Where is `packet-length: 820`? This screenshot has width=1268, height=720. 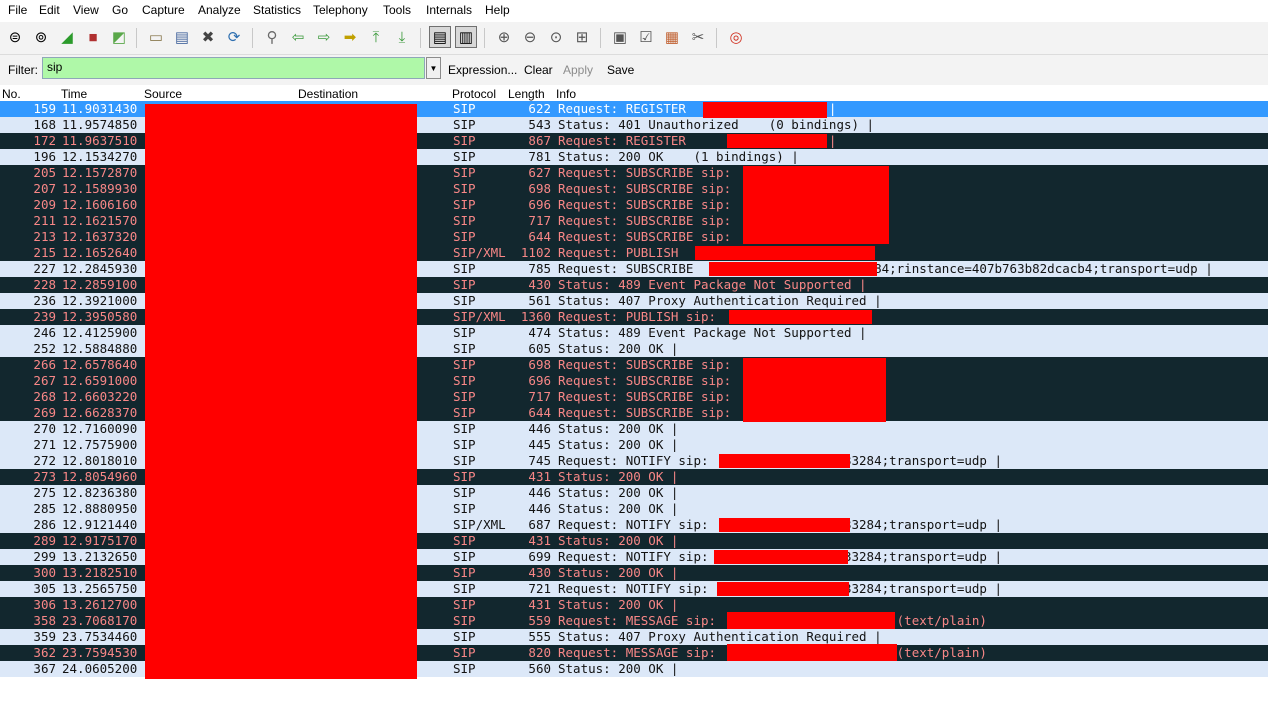
packet-length: 820 is located at coordinates (539, 652).